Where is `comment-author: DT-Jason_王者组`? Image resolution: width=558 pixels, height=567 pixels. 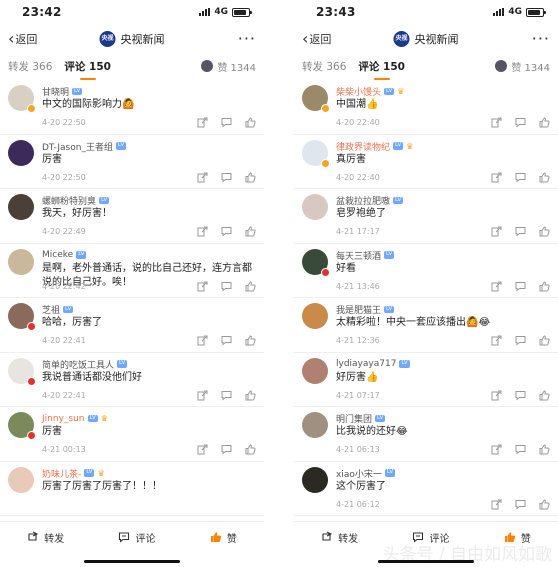 comment-author: DT-Jason_王者组 is located at coordinates (77, 146).